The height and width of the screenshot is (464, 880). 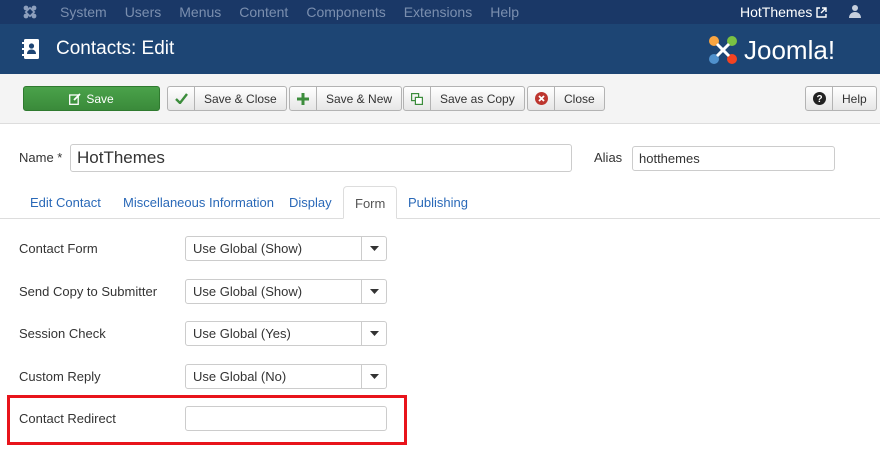 I want to click on site-name: HotThemes, so click(x=776, y=12).